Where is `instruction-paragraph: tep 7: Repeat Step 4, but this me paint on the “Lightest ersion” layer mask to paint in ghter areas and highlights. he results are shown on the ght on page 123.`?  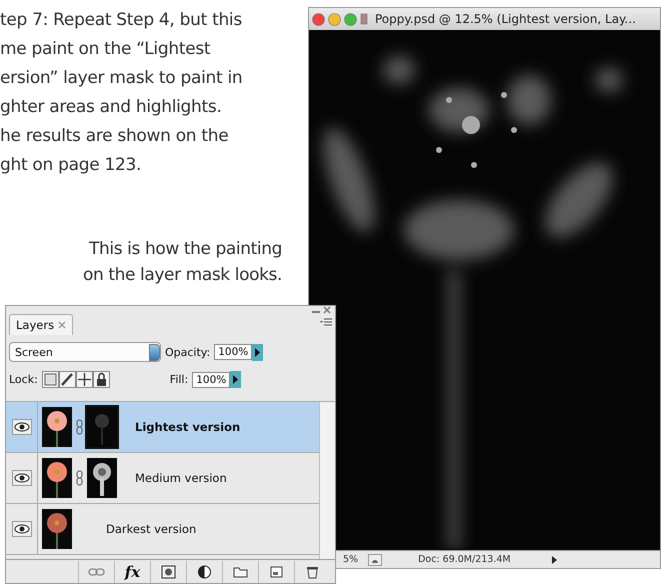 instruction-paragraph: tep 7: Repeat Step 4, but this me paint on the “Lightest ersion” layer mask to paint in ghter areas and highlights. he results are shown on the ght on page 123. is located at coordinates (121, 93).